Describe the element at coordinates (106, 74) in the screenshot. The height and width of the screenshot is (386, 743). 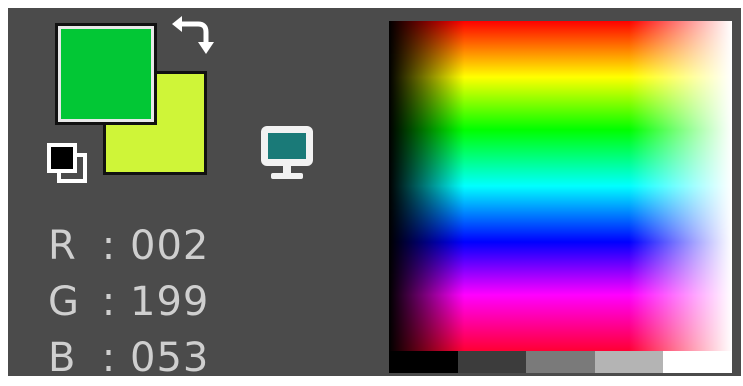
I see `foreground-color-swatch` at that location.